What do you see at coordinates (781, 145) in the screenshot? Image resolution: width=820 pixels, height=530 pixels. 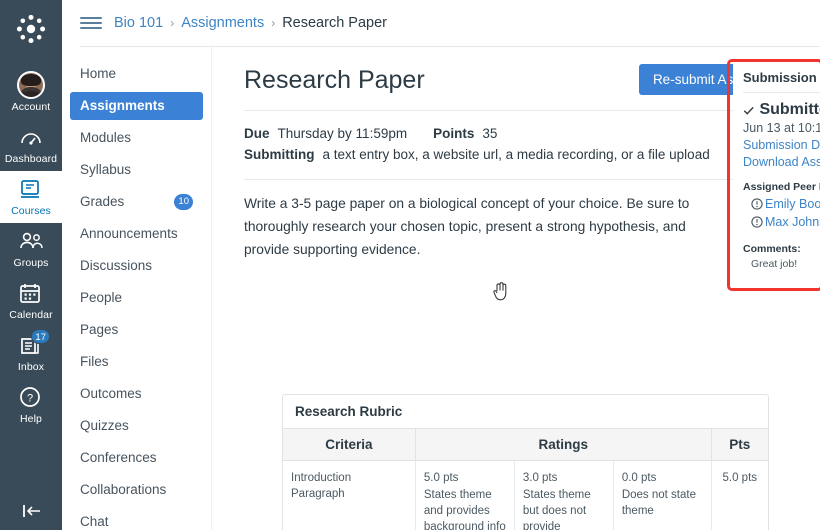 I see `submission-details-link: Submission De` at bounding box center [781, 145].